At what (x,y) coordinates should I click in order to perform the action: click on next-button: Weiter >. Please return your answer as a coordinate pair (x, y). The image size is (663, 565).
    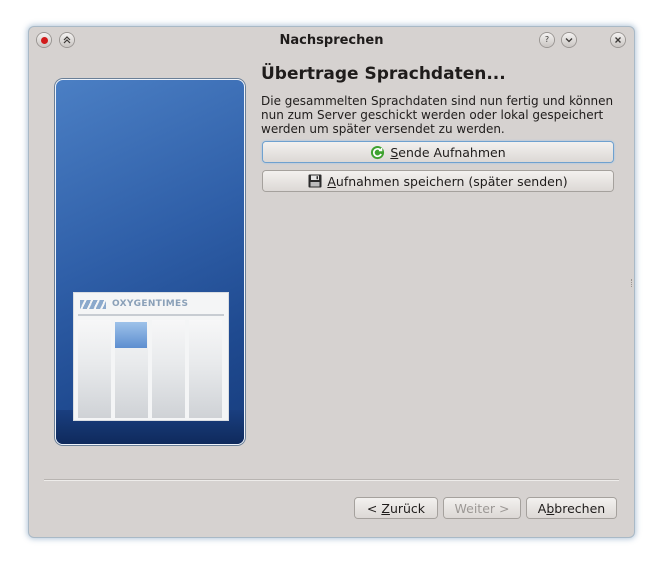
    Looking at the image, I should click on (482, 508).